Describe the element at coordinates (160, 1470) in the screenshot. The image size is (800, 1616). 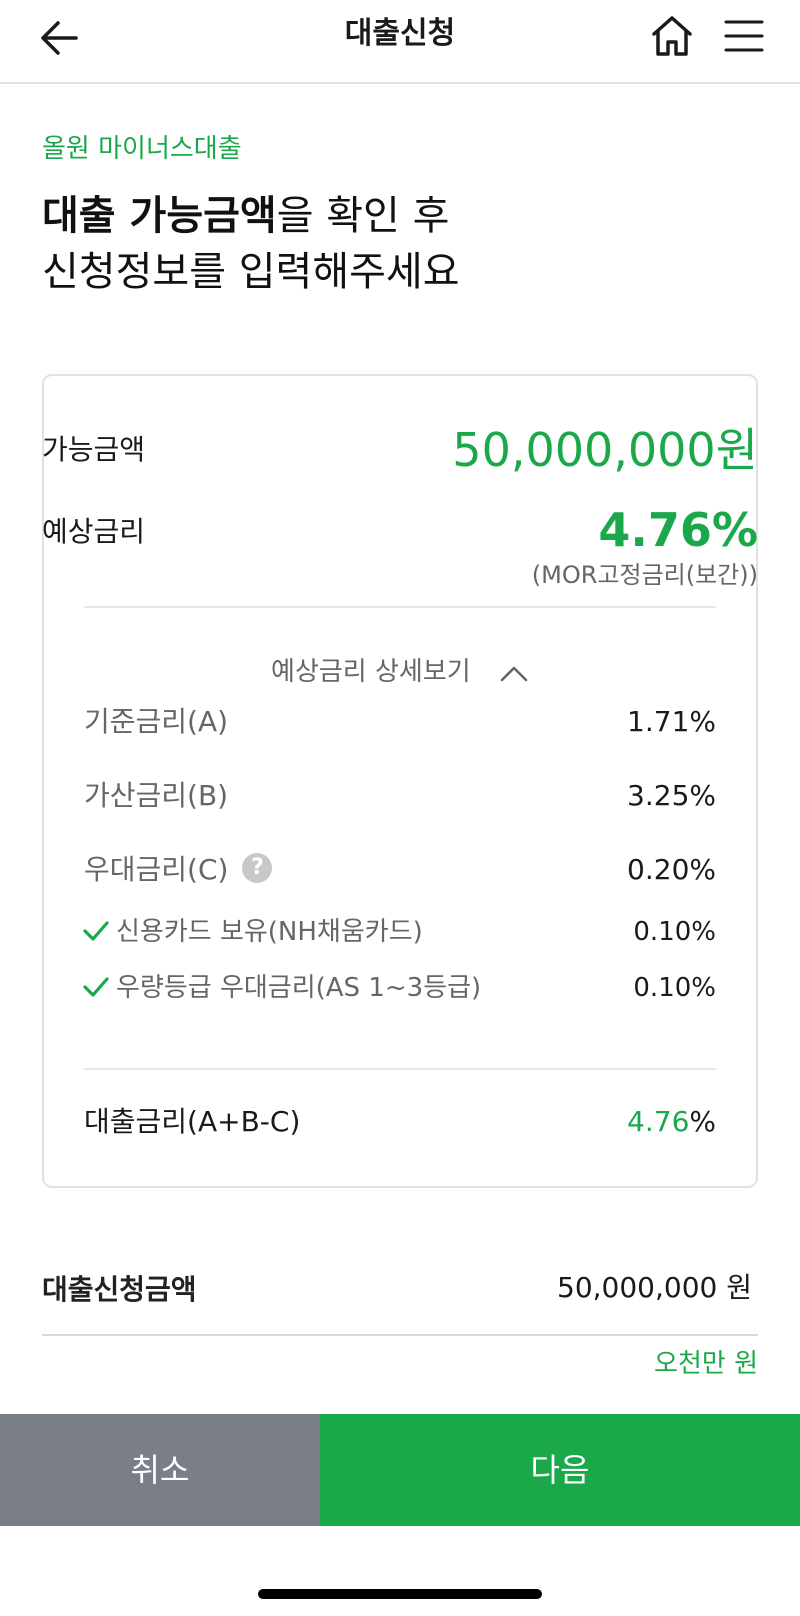
I see `cancel-button: 취소` at that location.